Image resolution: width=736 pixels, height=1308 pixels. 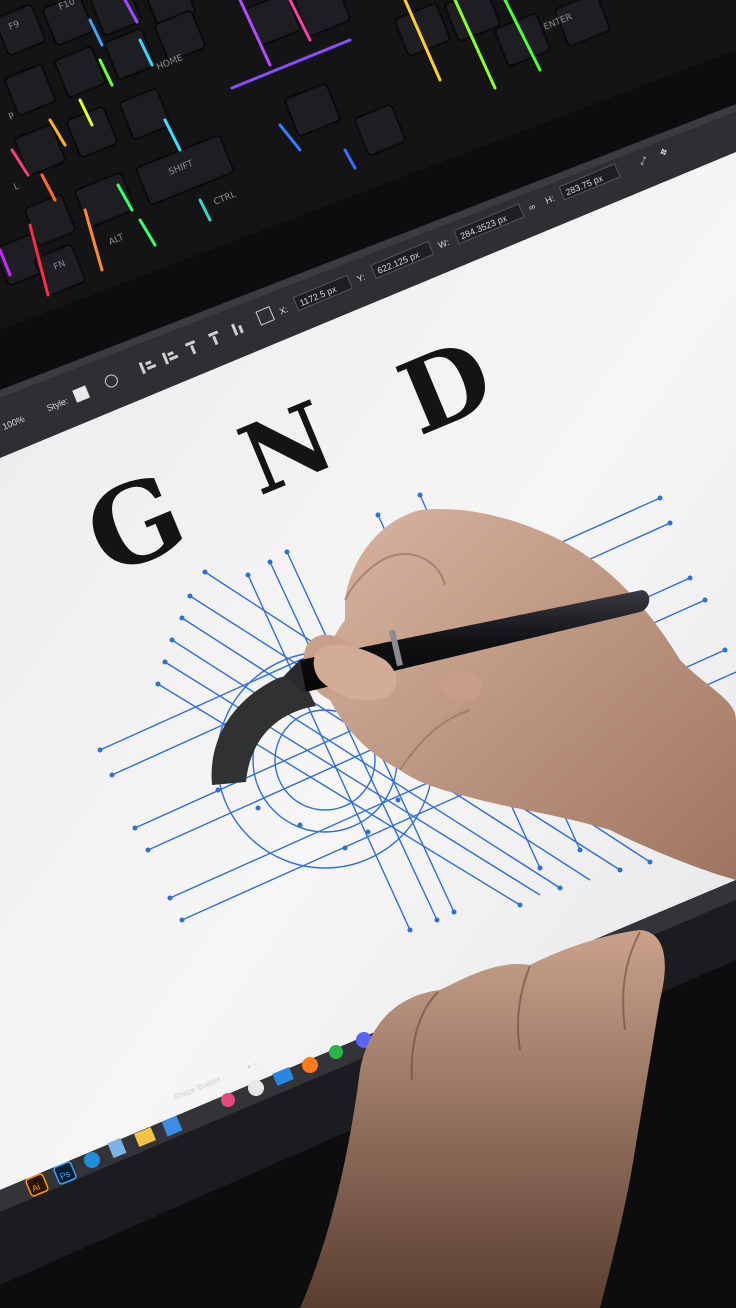 I want to click on clock-icon, so click(x=256, y=1088).